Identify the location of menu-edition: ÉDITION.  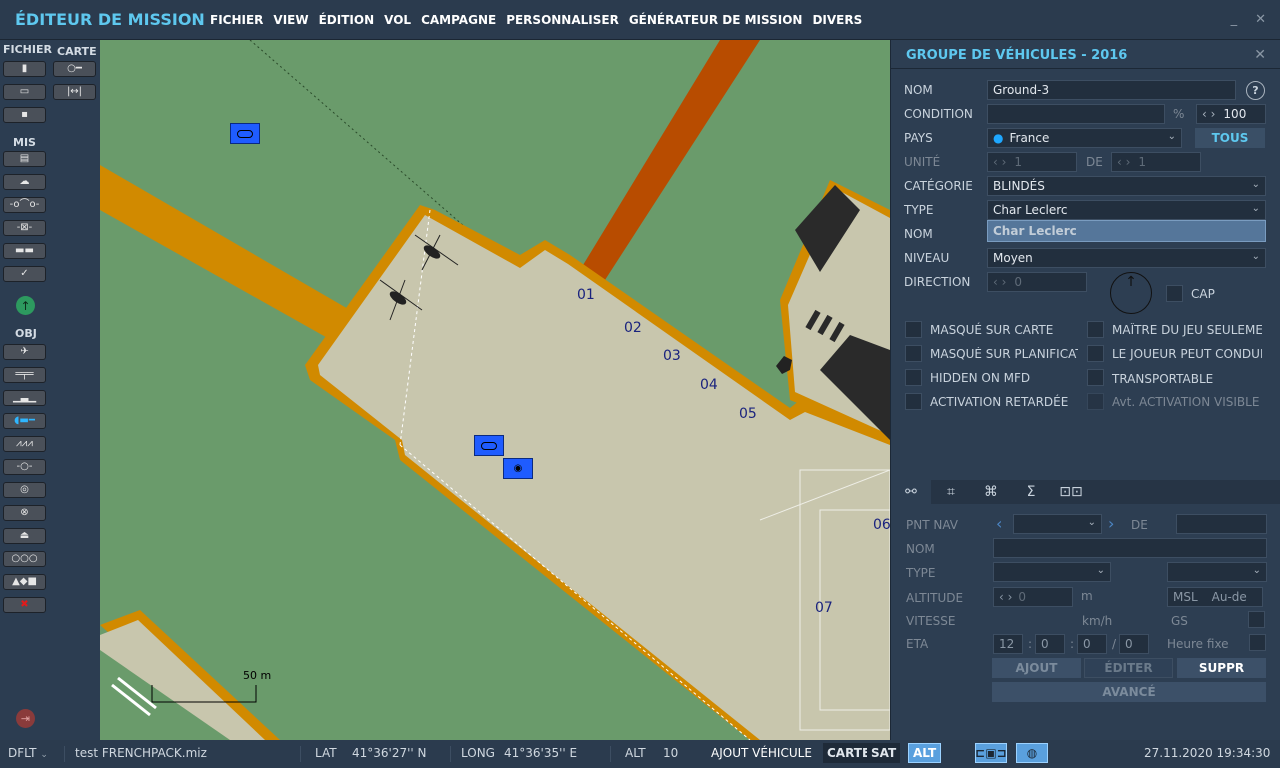
(347, 20).